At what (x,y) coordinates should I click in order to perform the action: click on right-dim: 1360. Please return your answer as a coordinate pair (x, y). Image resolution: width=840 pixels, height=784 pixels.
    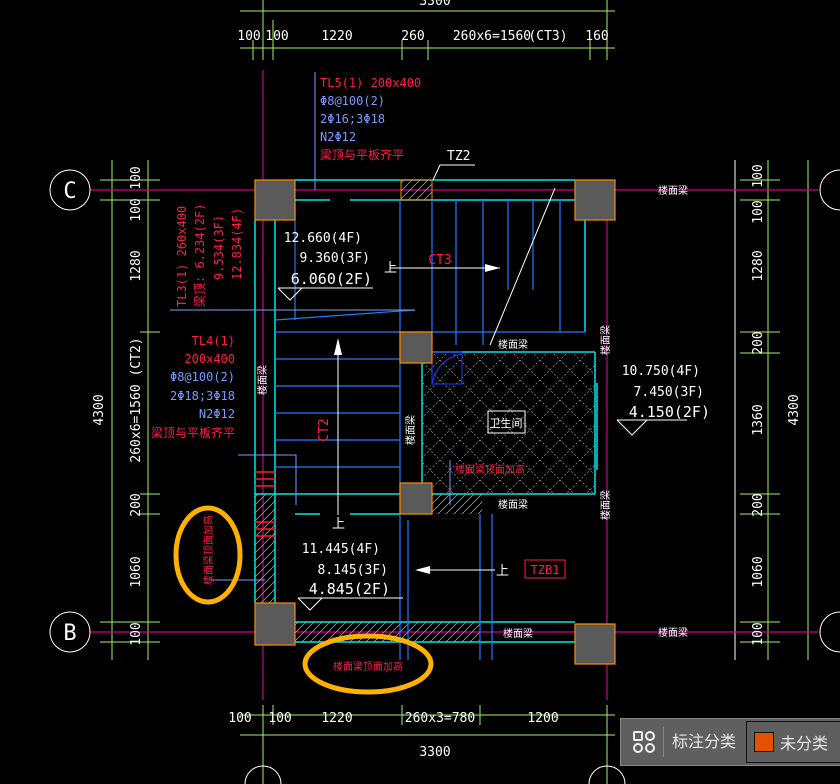
    Looking at the image, I should click on (758, 419).